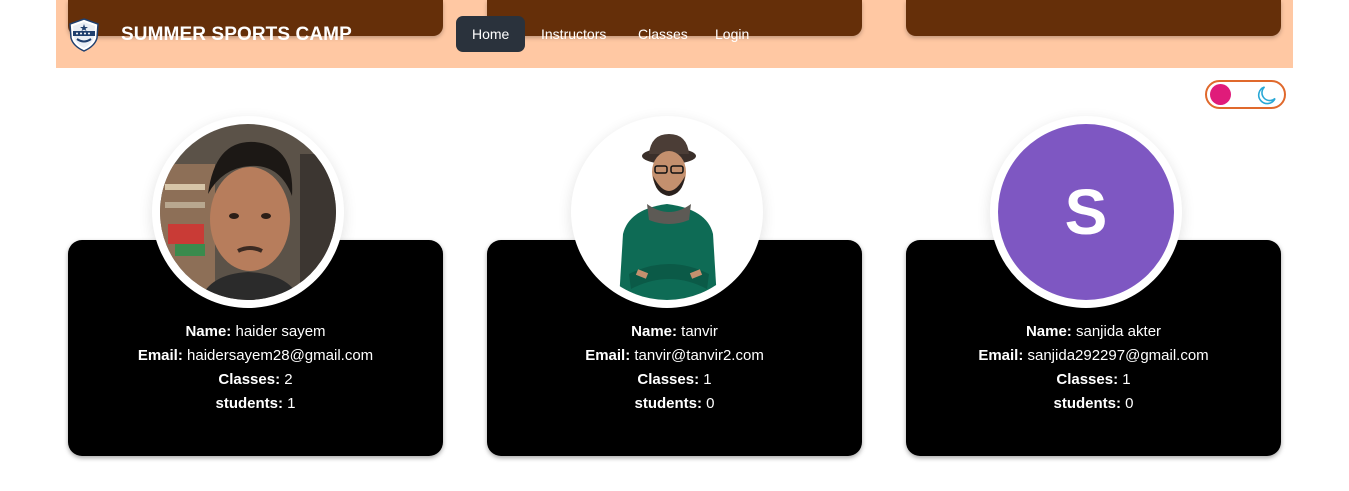 This screenshot has width=1349, height=491. I want to click on avatar: S, so click(1086, 212).